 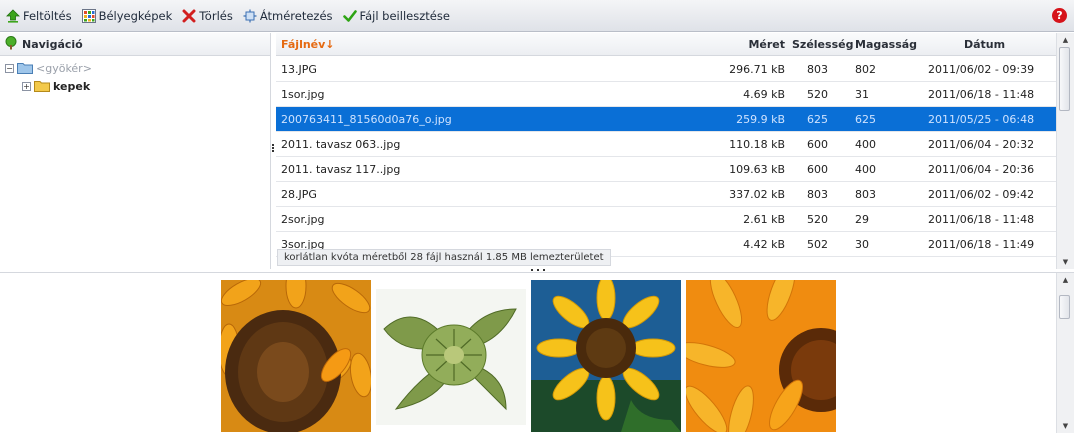 What do you see at coordinates (1065, 353) in the screenshot?
I see `thumbnail-scrollbar: ▲ ▼` at bounding box center [1065, 353].